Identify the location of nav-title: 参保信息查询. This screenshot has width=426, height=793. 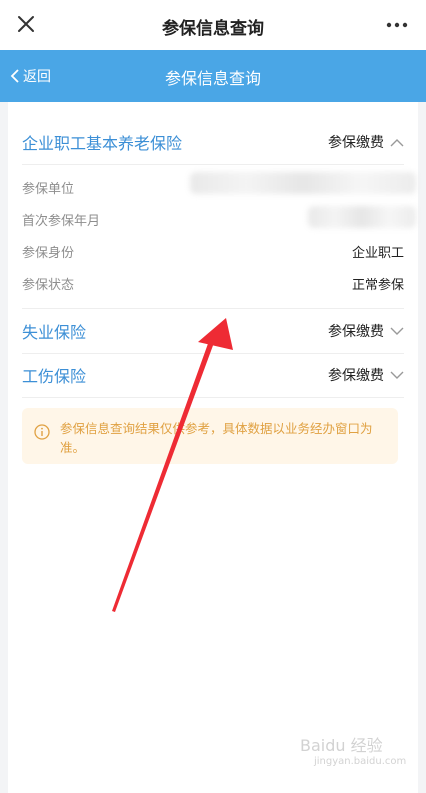
(212, 78).